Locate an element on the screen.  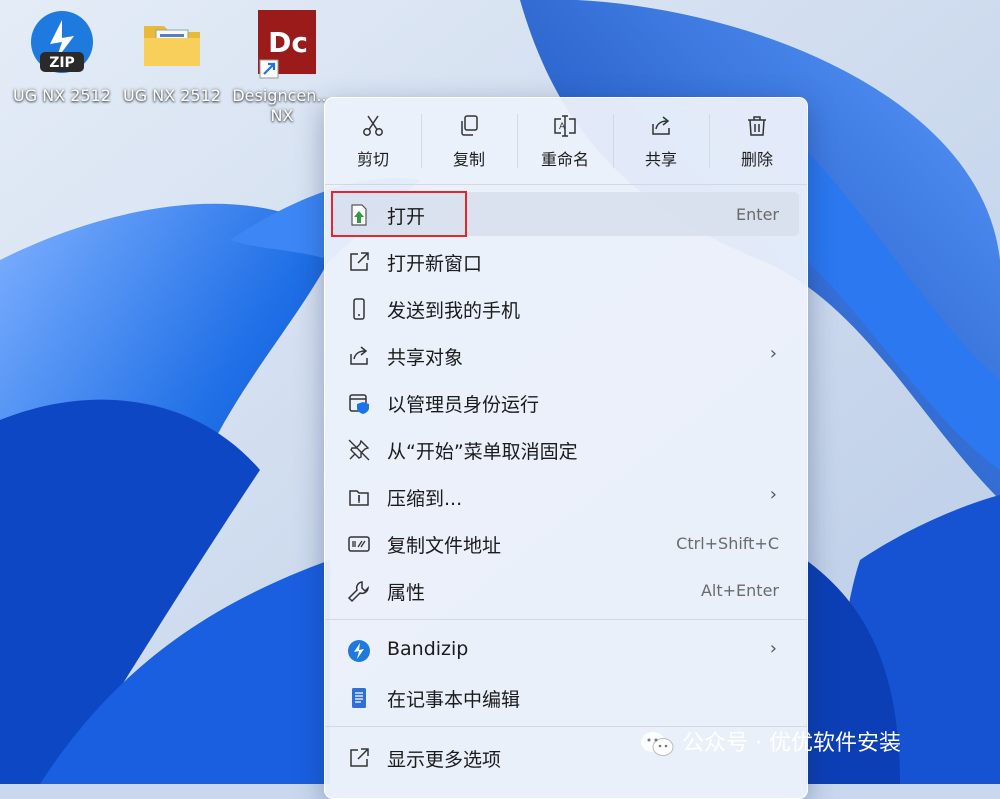
menu-item-send-to-phone: 发送到我的手机 is located at coordinates (565, 308).